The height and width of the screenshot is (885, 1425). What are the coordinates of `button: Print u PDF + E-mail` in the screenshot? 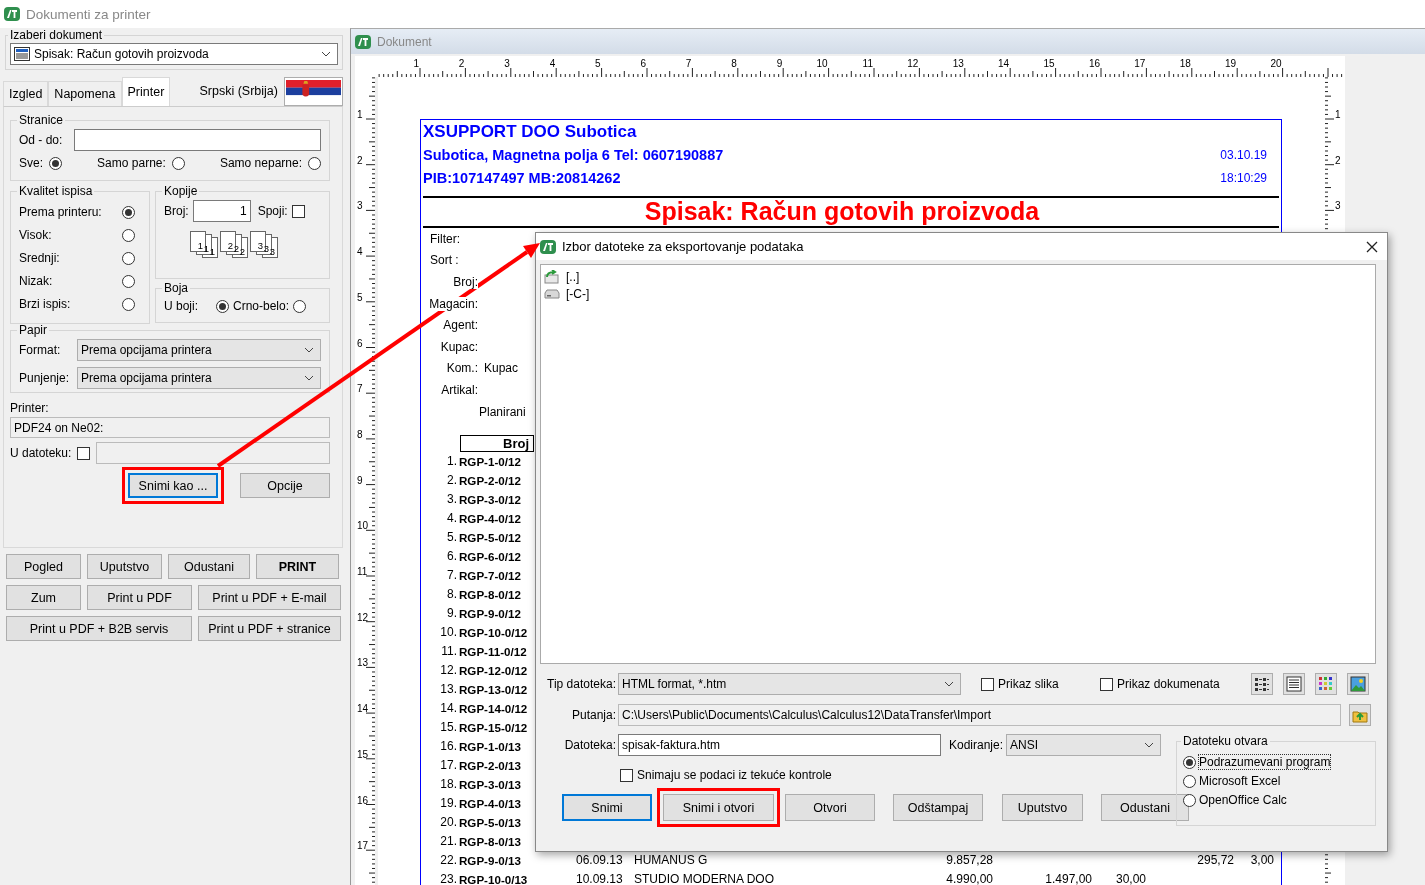 It's located at (269, 597).